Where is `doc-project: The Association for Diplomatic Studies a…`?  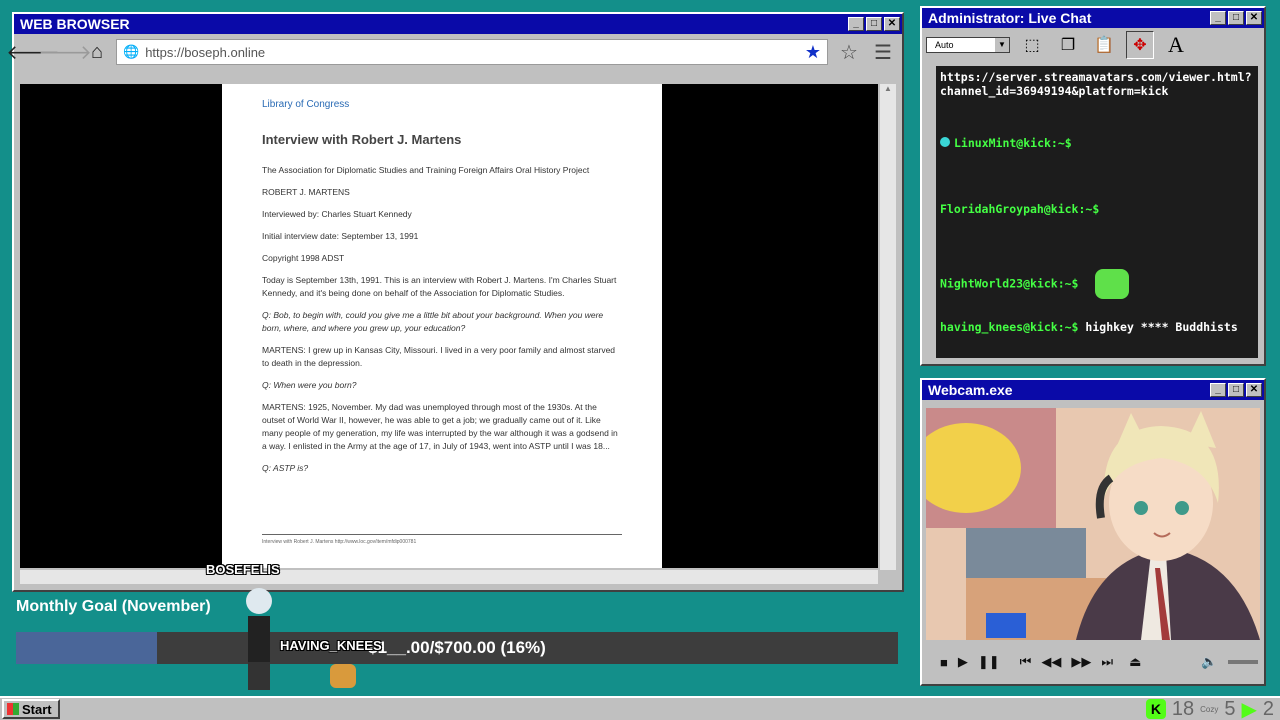 doc-project: The Association for Diplomatic Studies a… is located at coordinates (426, 170).